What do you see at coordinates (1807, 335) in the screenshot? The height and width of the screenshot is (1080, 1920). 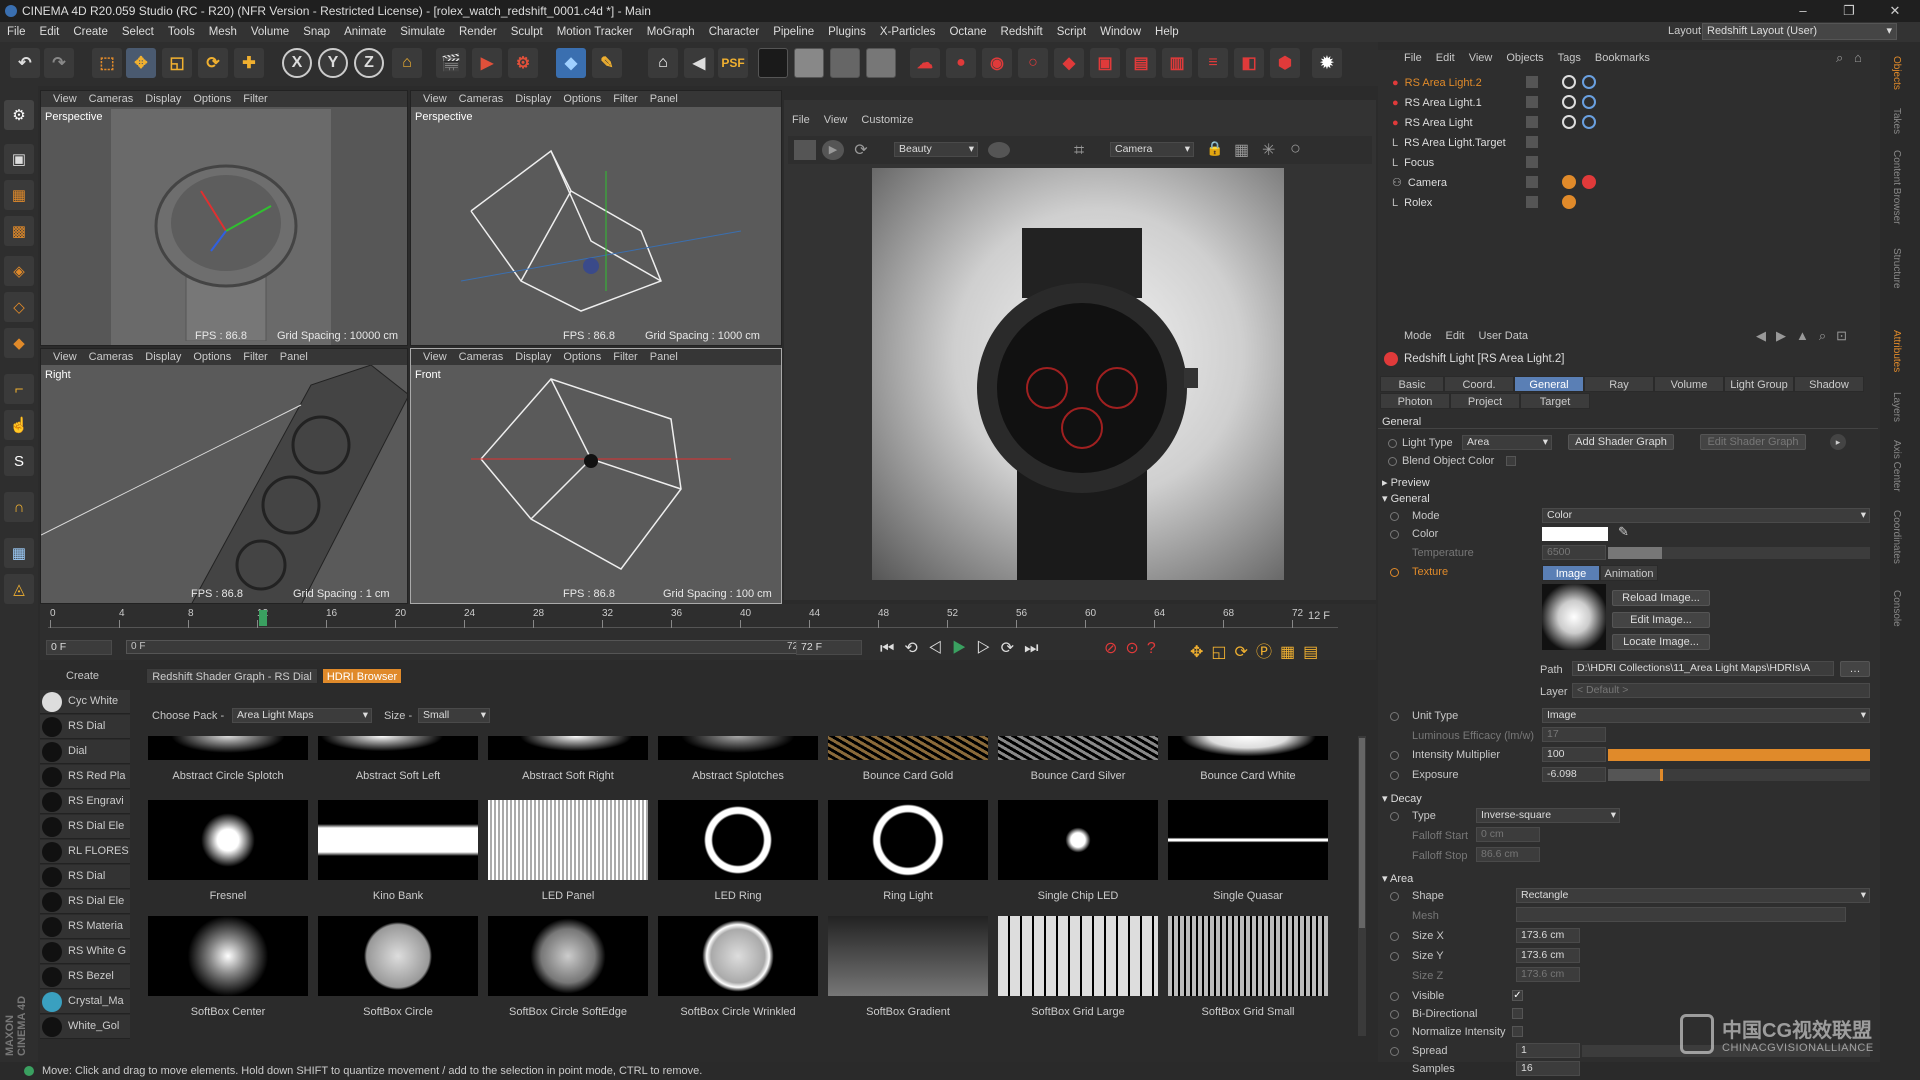 I see `up-arrow-icon: ▲` at bounding box center [1807, 335].